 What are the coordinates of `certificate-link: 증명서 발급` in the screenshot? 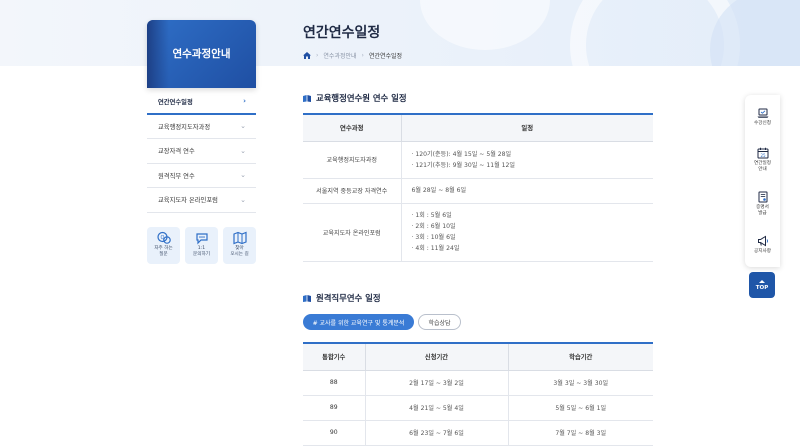 It's located at (762, 203).